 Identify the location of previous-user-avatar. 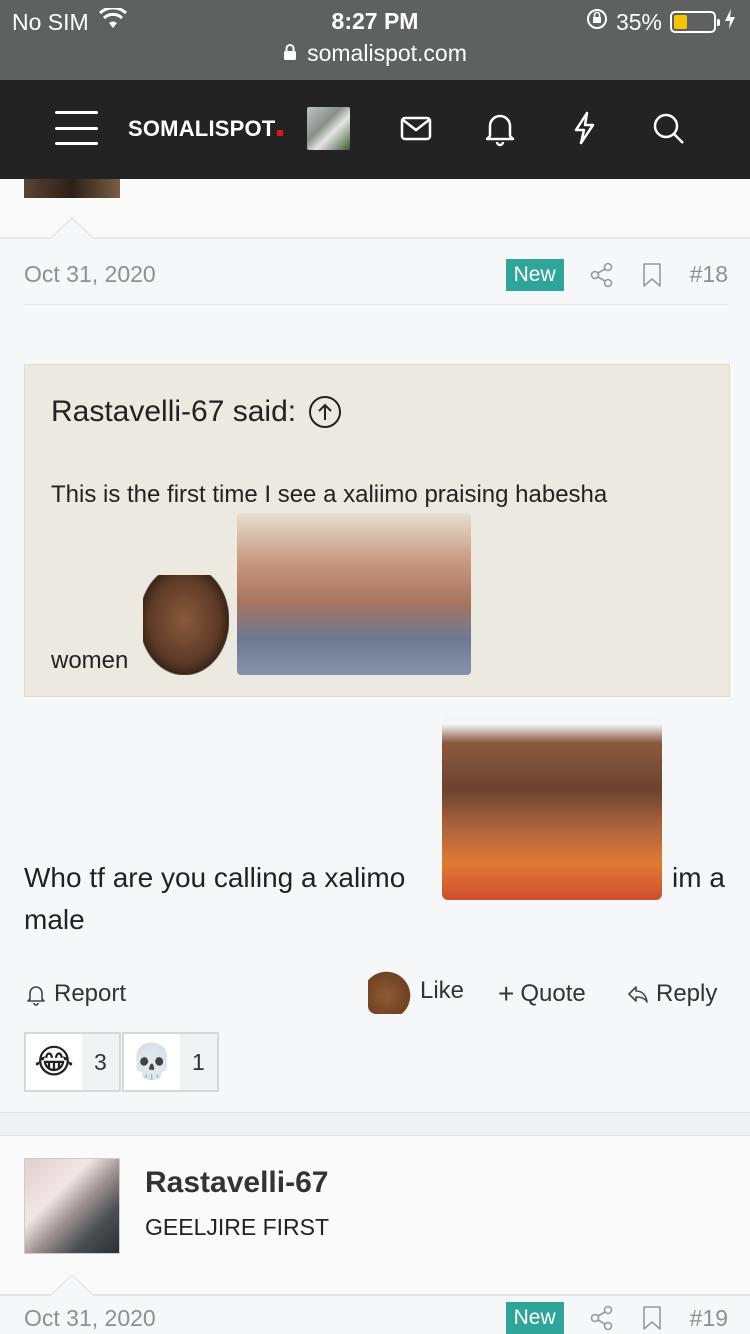
(72, 188).